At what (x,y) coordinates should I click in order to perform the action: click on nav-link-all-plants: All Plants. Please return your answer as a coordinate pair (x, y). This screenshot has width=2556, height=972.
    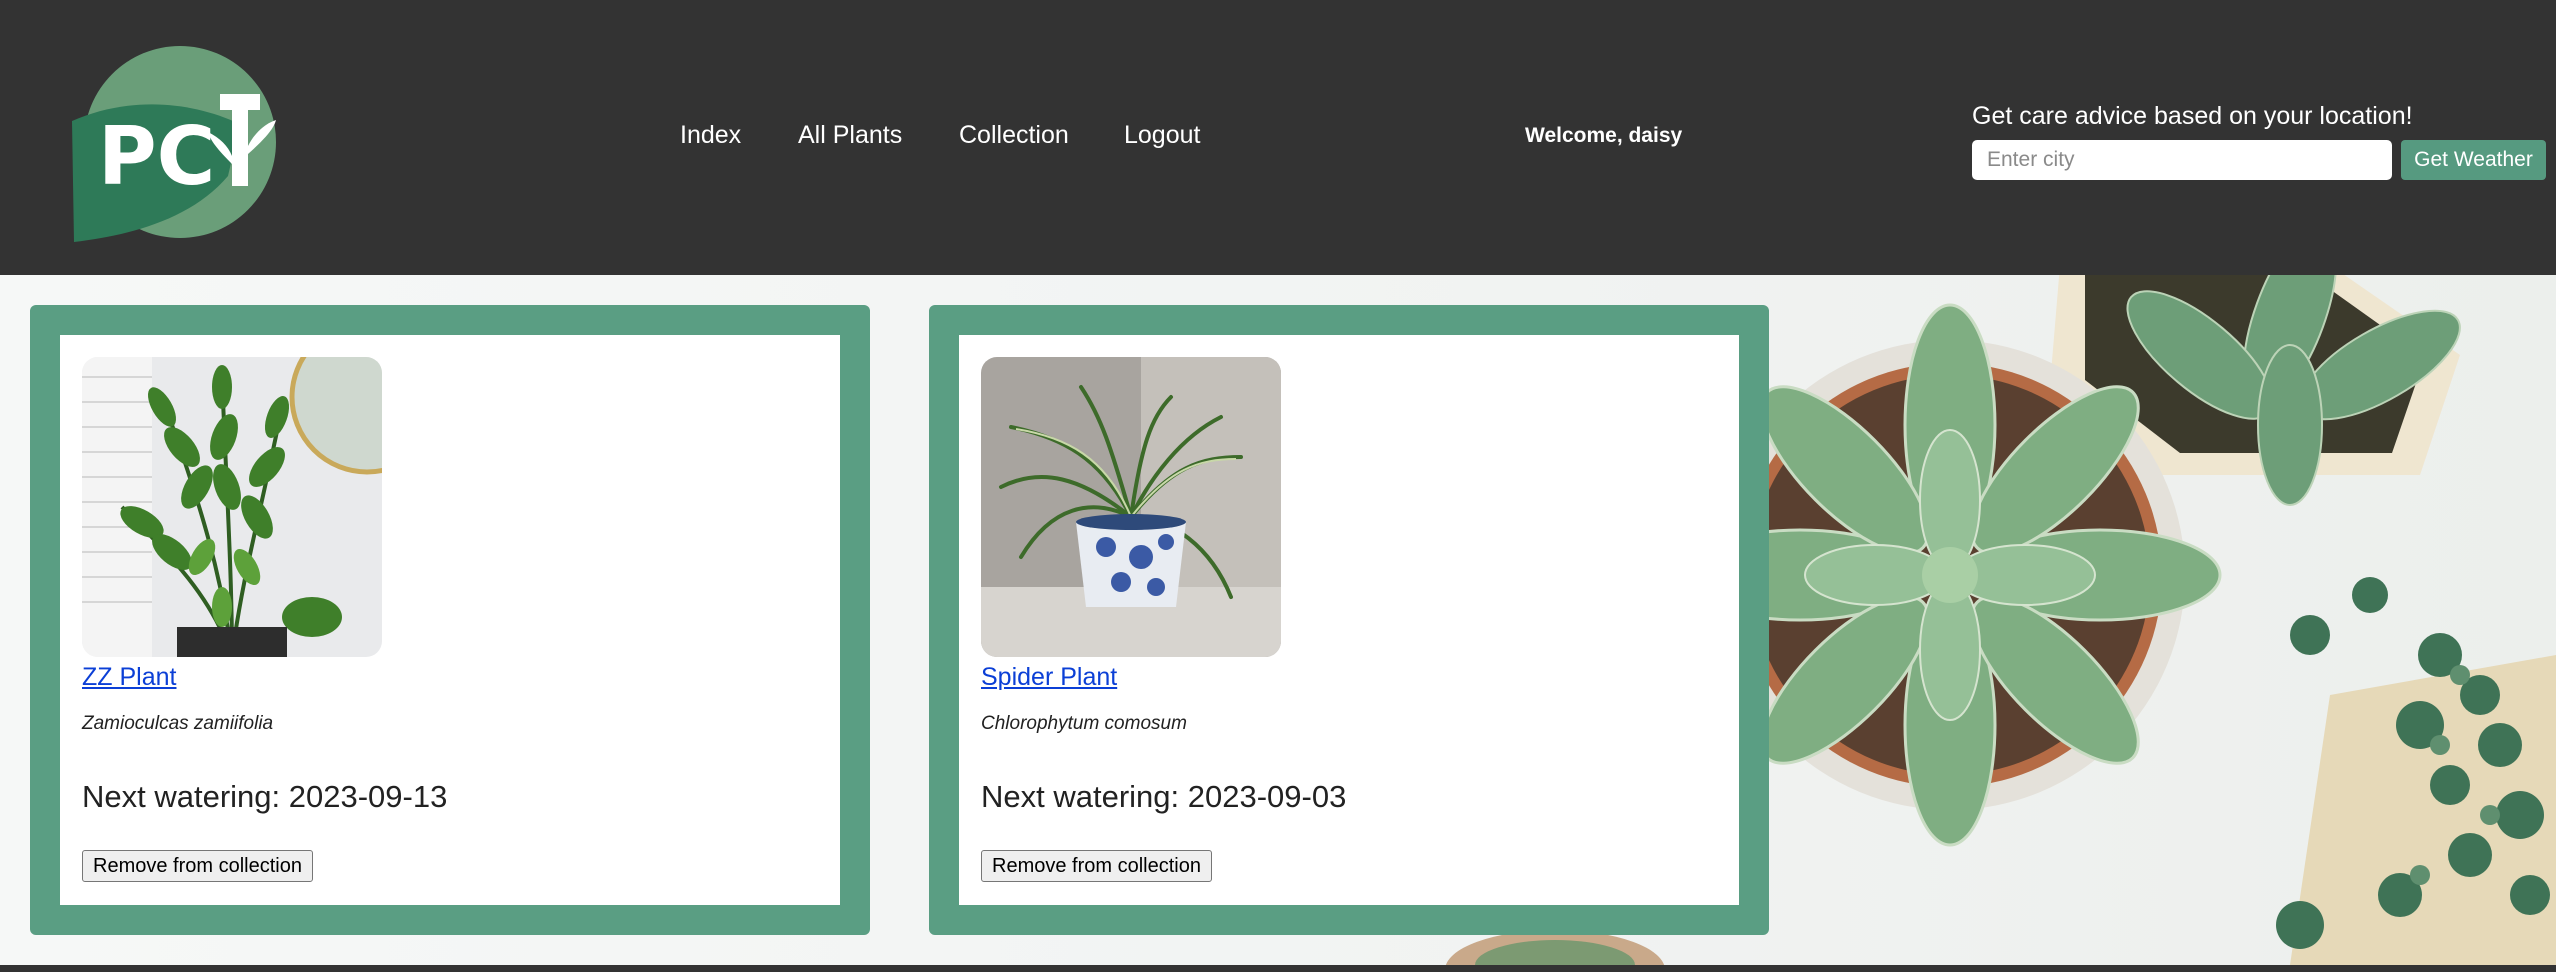
    Looking at the image, I should click on (850, 135).